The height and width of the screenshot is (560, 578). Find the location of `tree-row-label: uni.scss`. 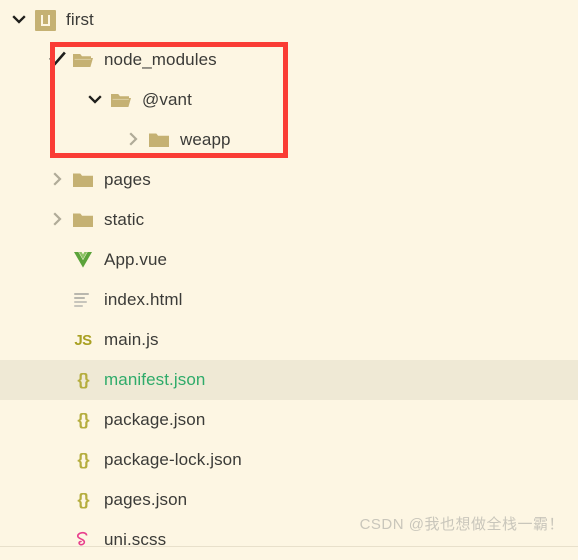

tree-row-label: uni.scss is located at coordinates (135, 539).